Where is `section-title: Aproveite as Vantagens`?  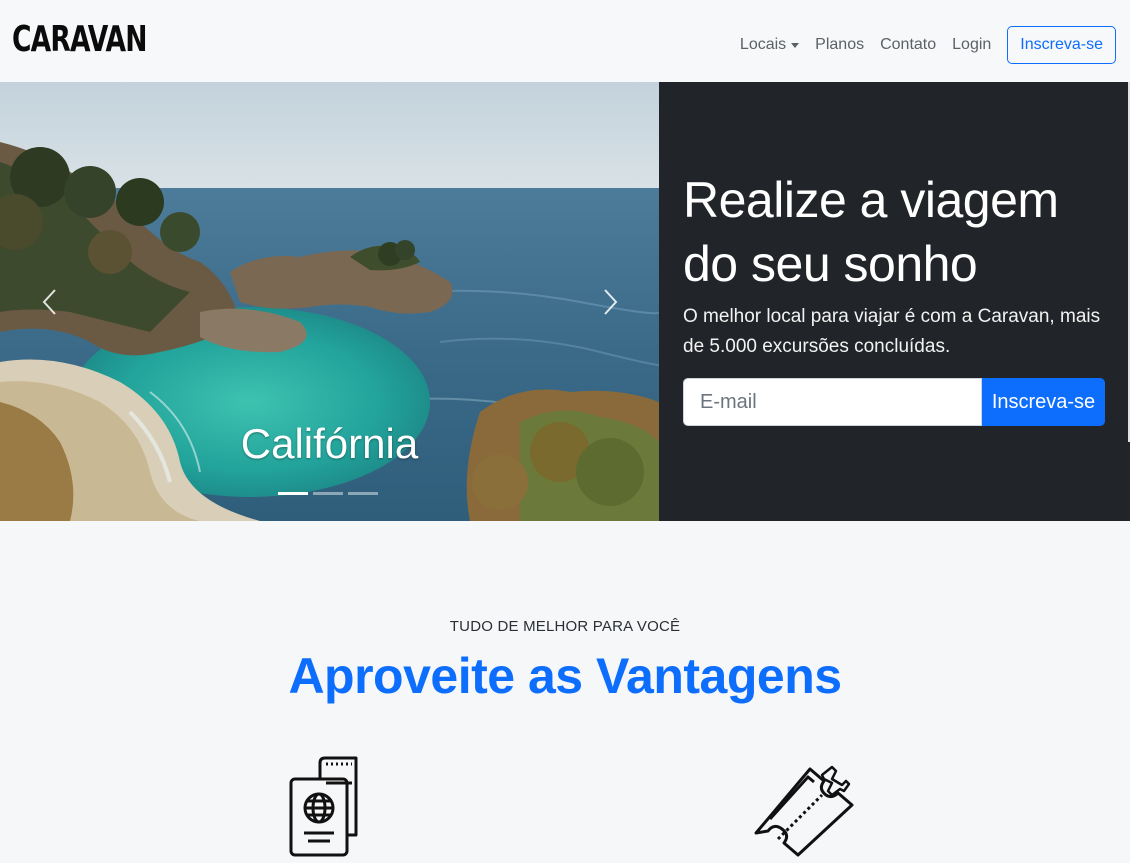 section-title: Aproveite as Vantagens is located at coordinates (565, 676).